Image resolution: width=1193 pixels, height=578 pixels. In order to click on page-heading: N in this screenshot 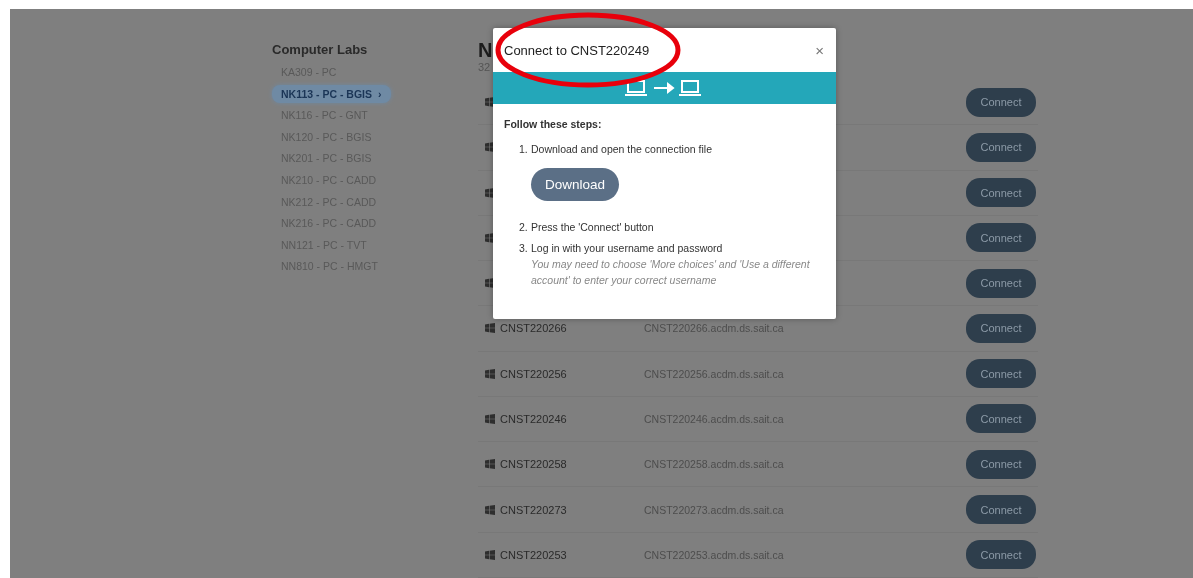, I will do `click(485, 50)`.